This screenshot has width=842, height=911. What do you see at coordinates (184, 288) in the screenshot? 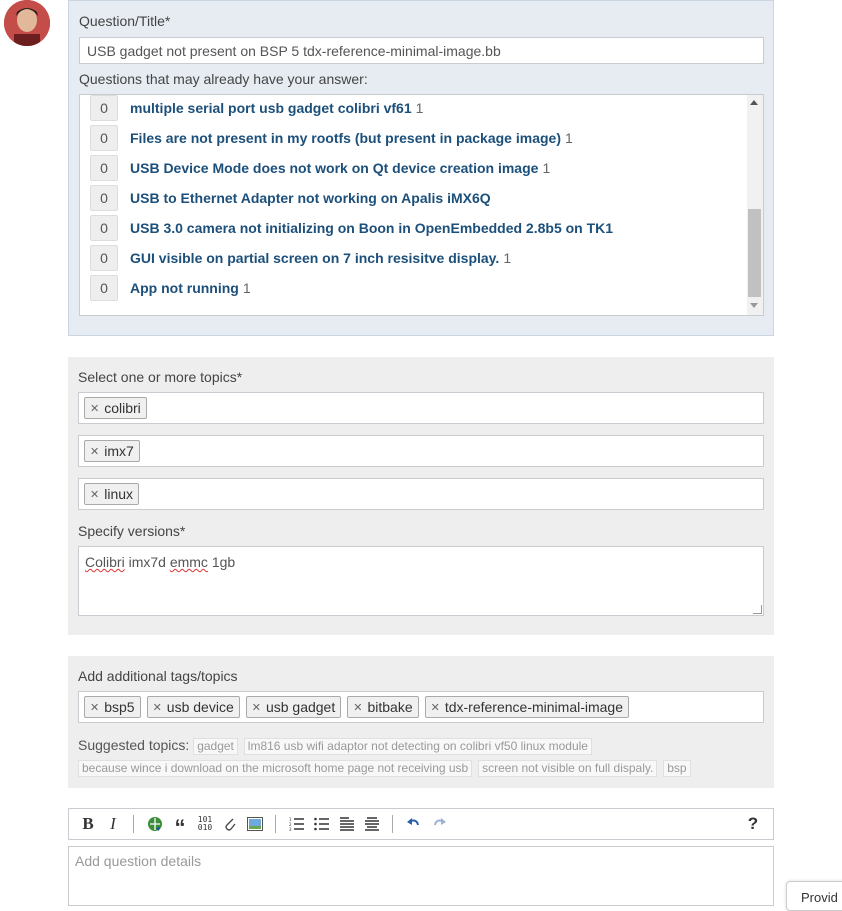
I see `question-link: App not running` at bounding box center [184, 288].